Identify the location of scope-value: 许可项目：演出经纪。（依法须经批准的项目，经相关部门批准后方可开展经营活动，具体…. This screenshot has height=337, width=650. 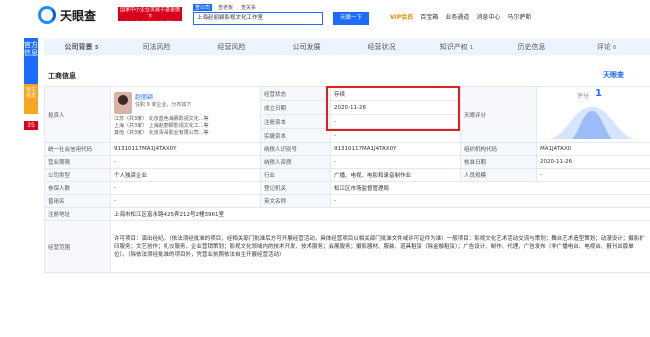
(380, 246).